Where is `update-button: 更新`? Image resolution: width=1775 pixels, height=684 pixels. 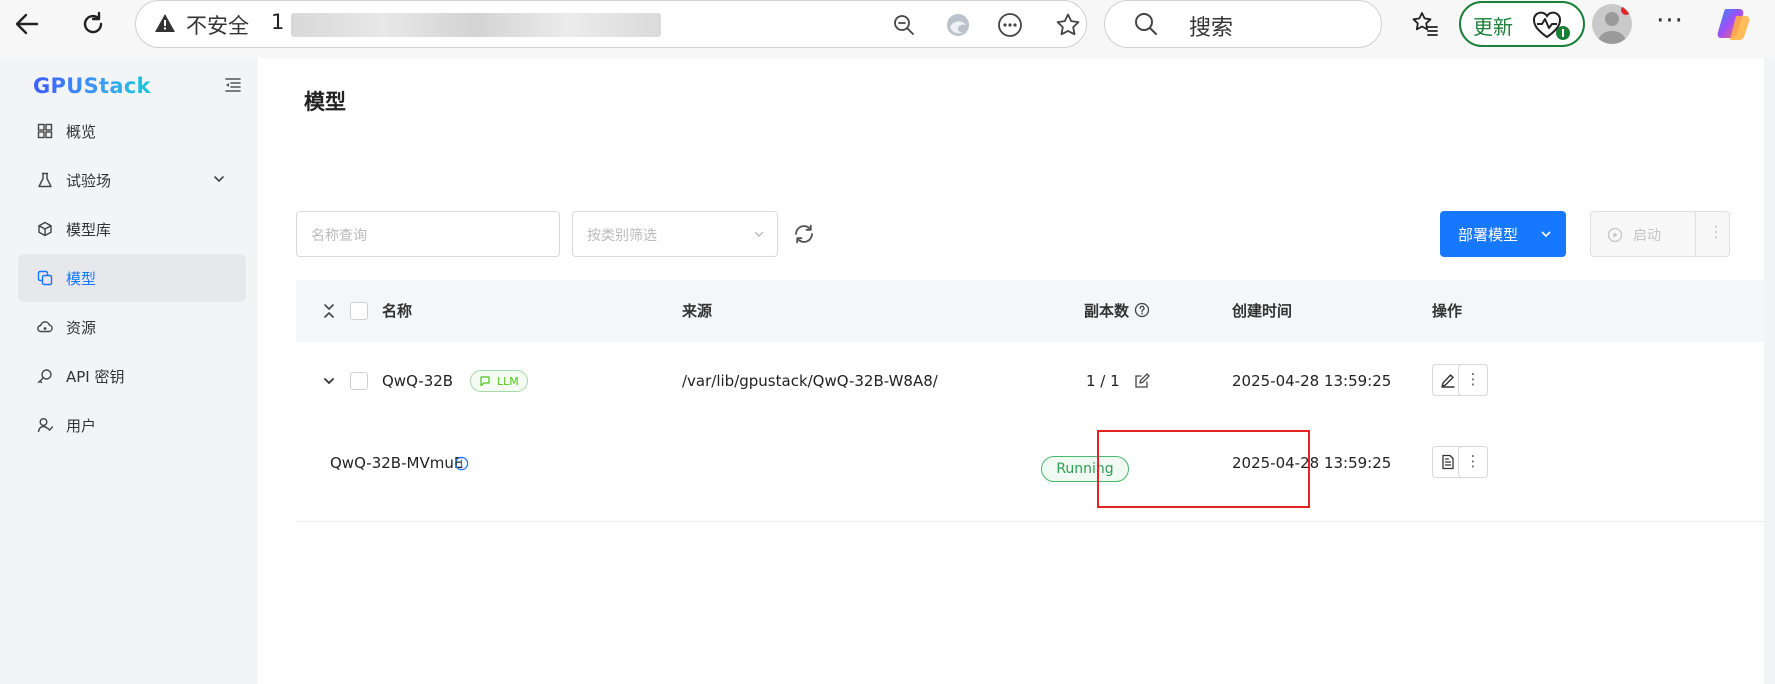 update-button: 更新 is located at coordinates (1522, 24).